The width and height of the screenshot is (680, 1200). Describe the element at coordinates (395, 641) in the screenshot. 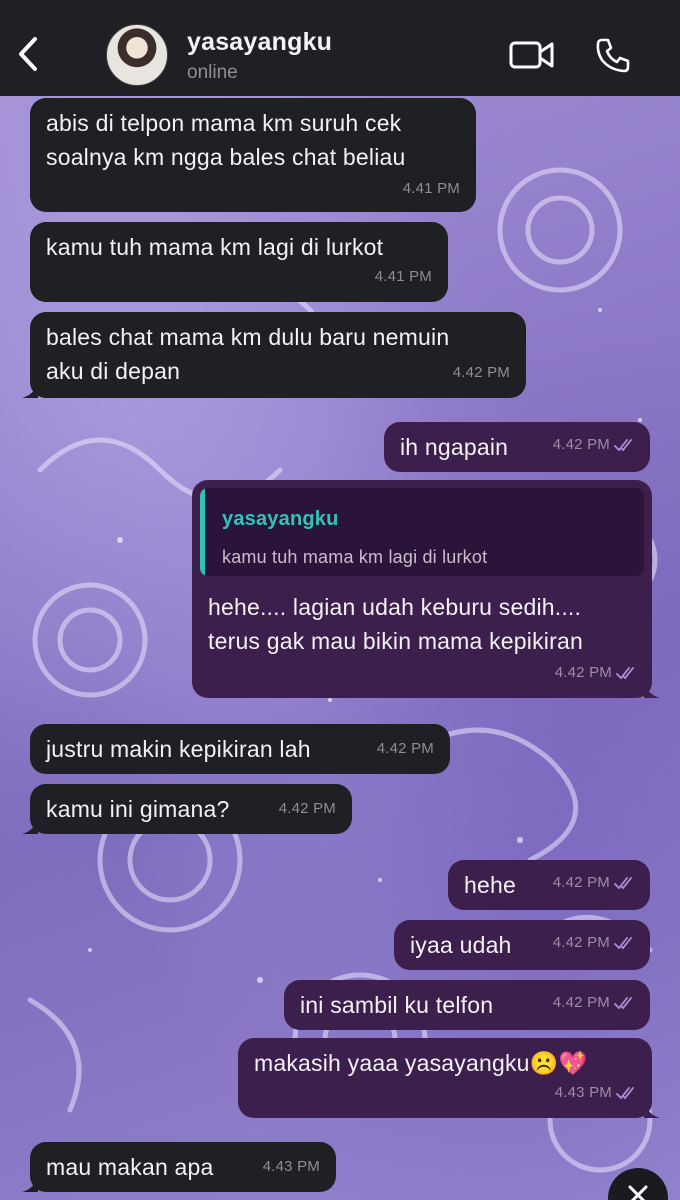

I see `message-text: terus gak mau bikin mama kepikiran` at that location.